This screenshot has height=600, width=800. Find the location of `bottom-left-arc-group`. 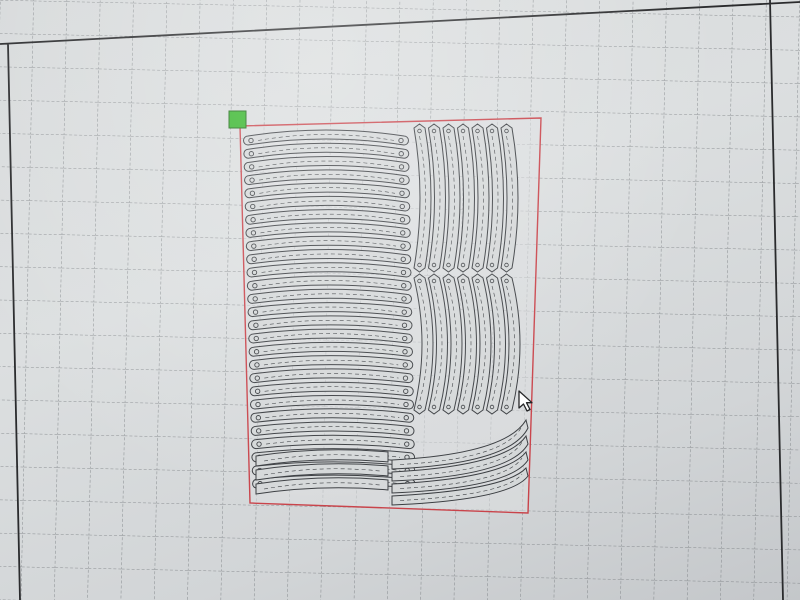

bottom-left-arc-group is located at coordinates (322, 472).